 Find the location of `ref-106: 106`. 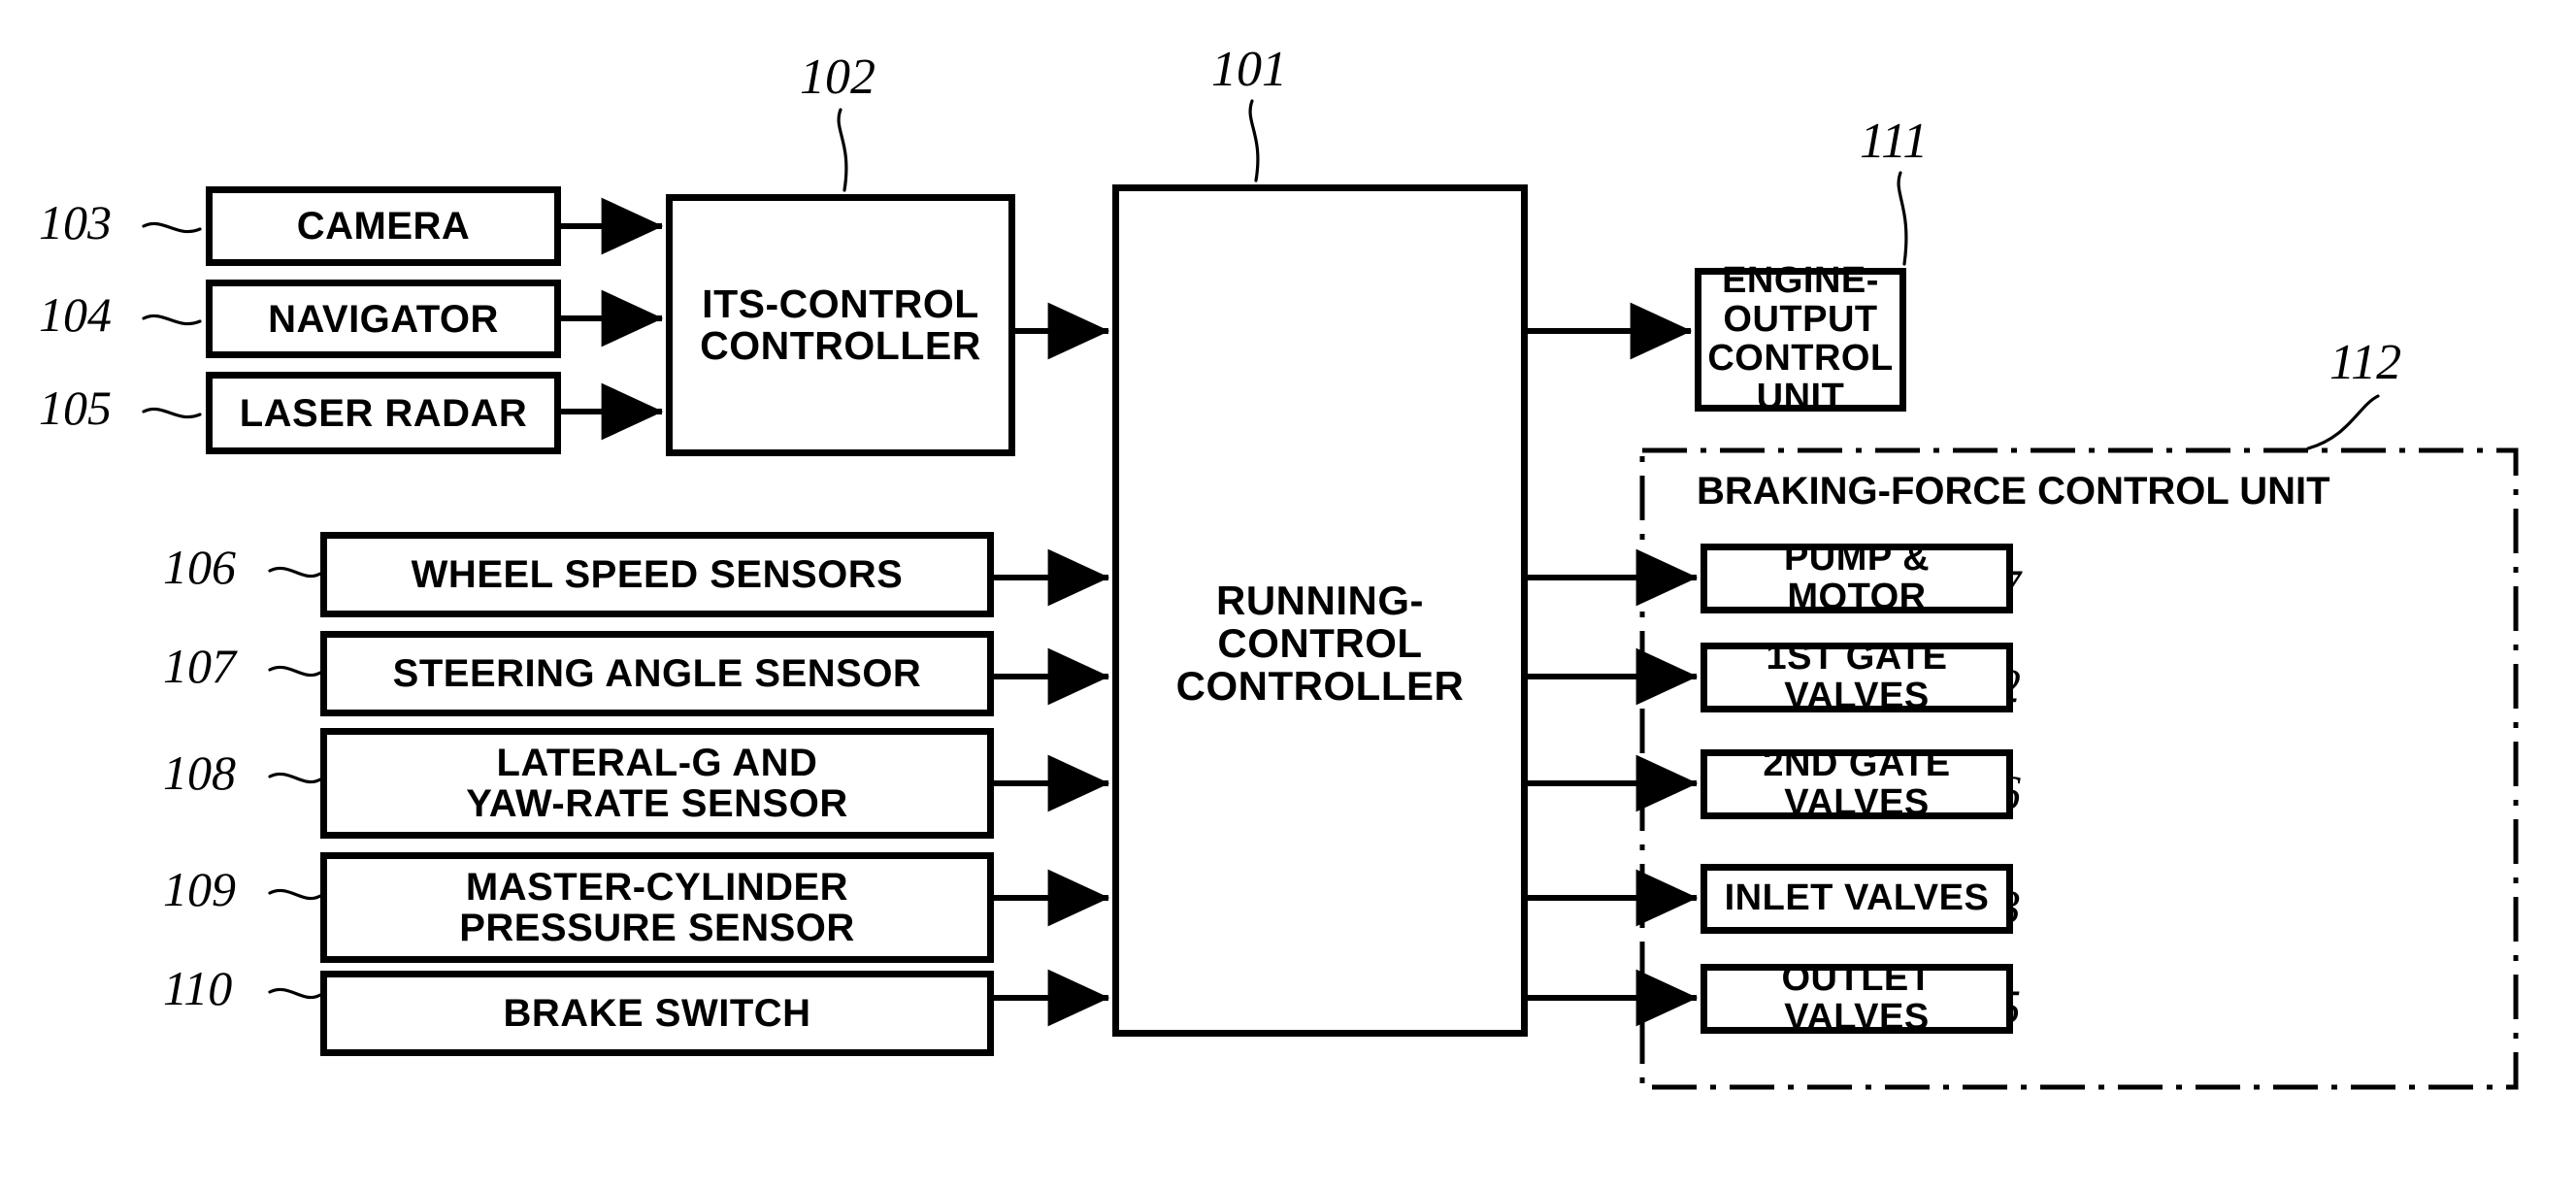

ref-106: 106 is located at coordinates (199, 567).